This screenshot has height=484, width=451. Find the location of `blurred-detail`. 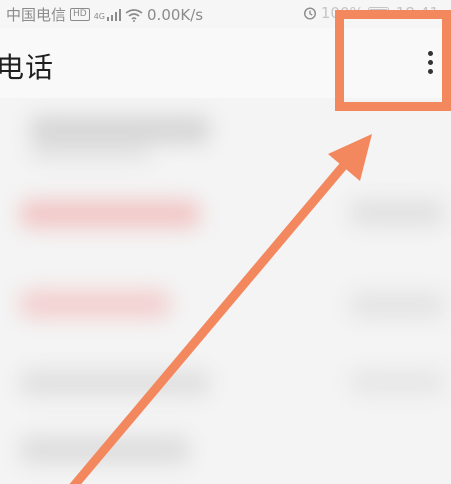

blurred-detail is located at coordinates (90, 153).